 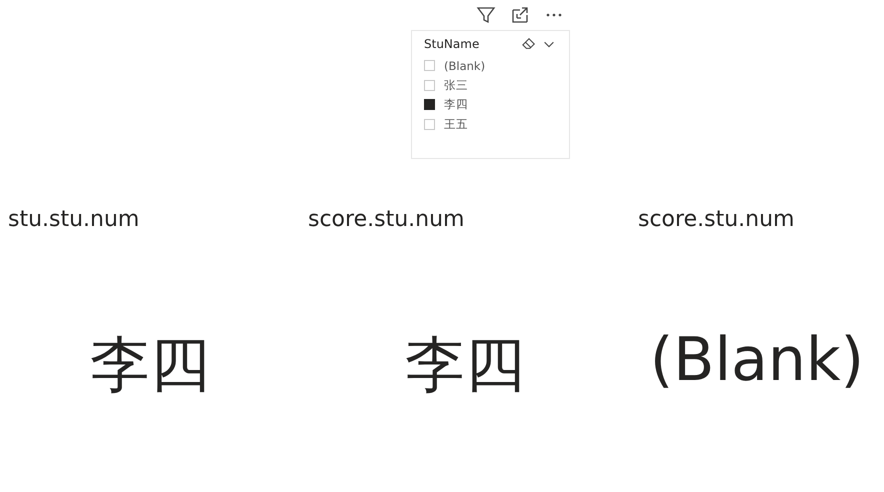 I want to click on card-value: (Blank), so click(x=757, y=360).